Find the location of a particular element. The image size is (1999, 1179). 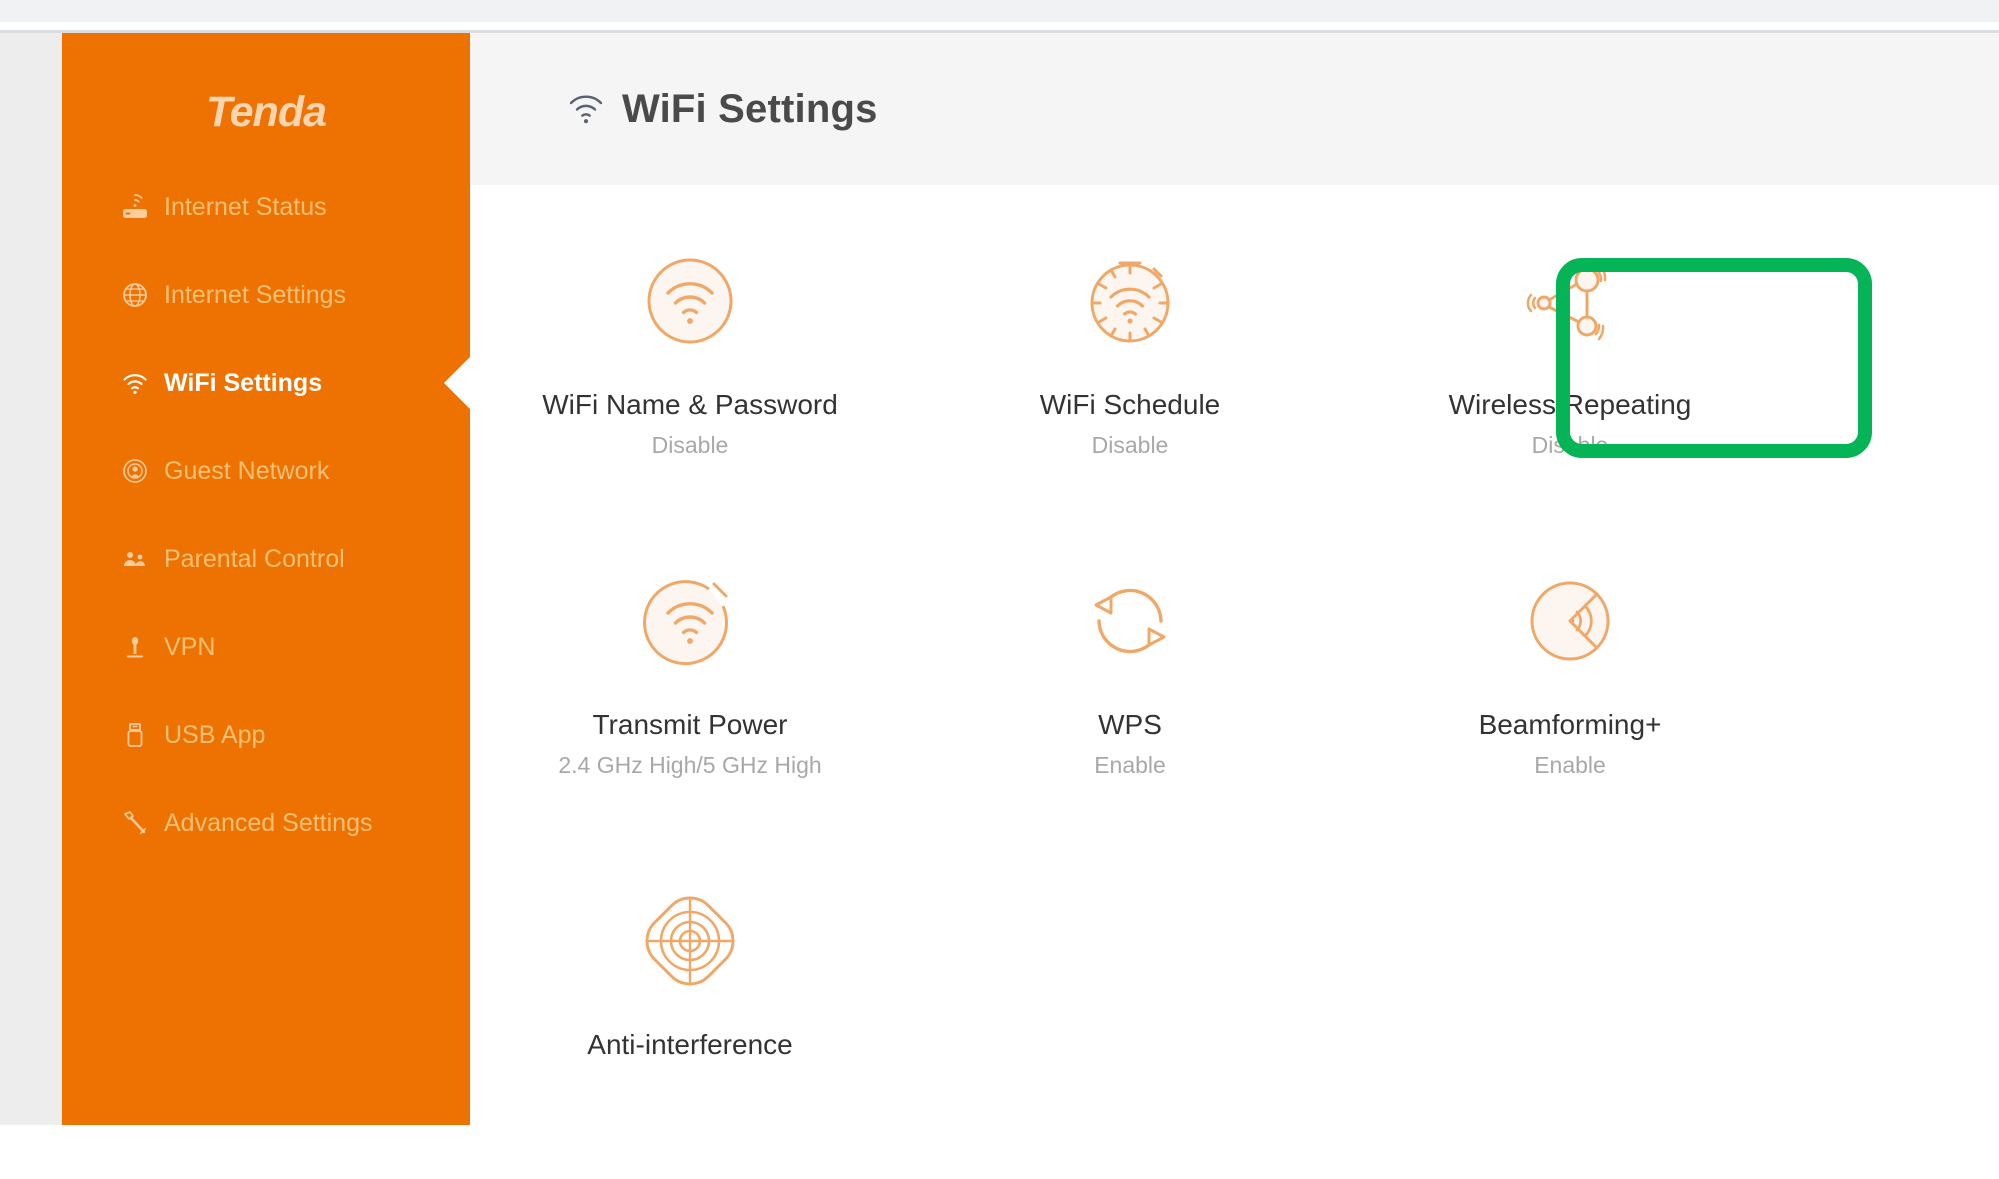

card-anti-interference: Anti-interference is located at coordinates (690, 1019).